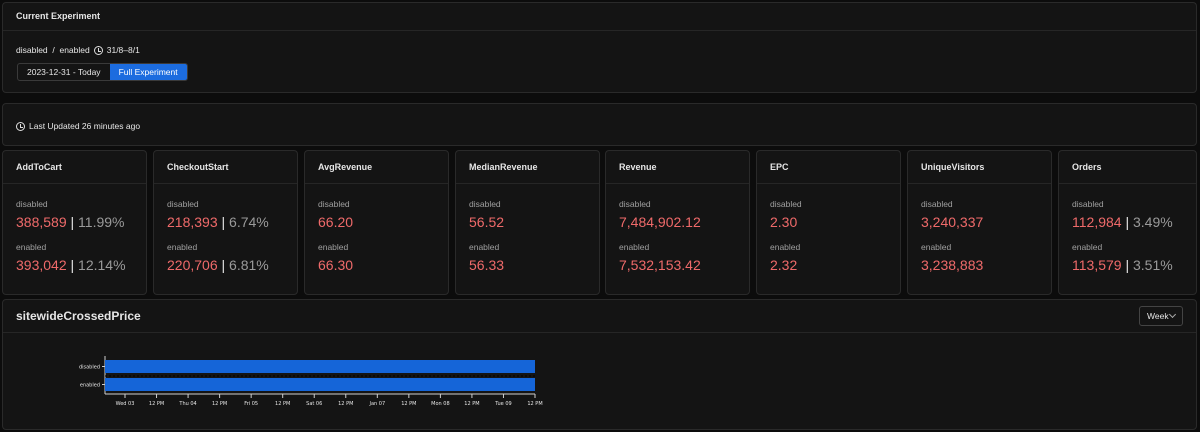 Image resolution: width=1200 pixels, height=432 pixels. Describe the element at coordinates (192, 265) in the screenshot. I see `metric-number: 220,706` at that location.